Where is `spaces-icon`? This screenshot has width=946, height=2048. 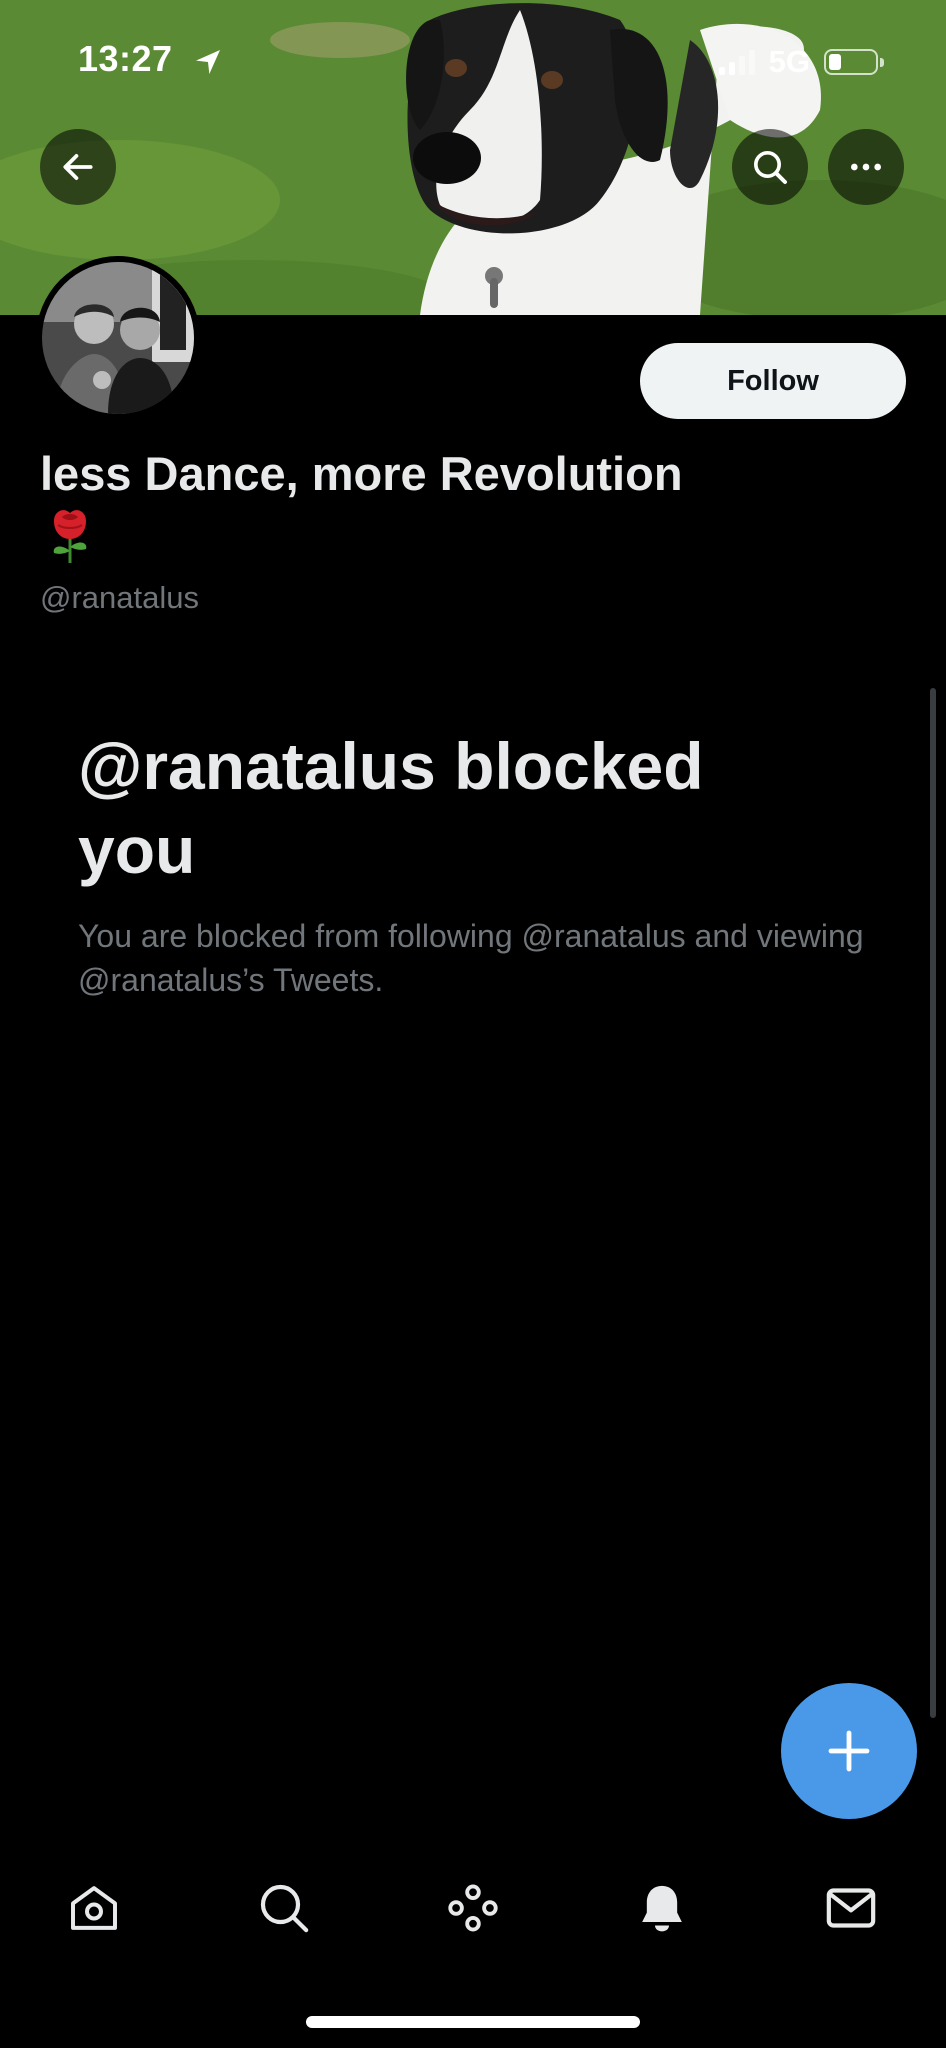 spaces-icon is located at coordinates (473, 1908).